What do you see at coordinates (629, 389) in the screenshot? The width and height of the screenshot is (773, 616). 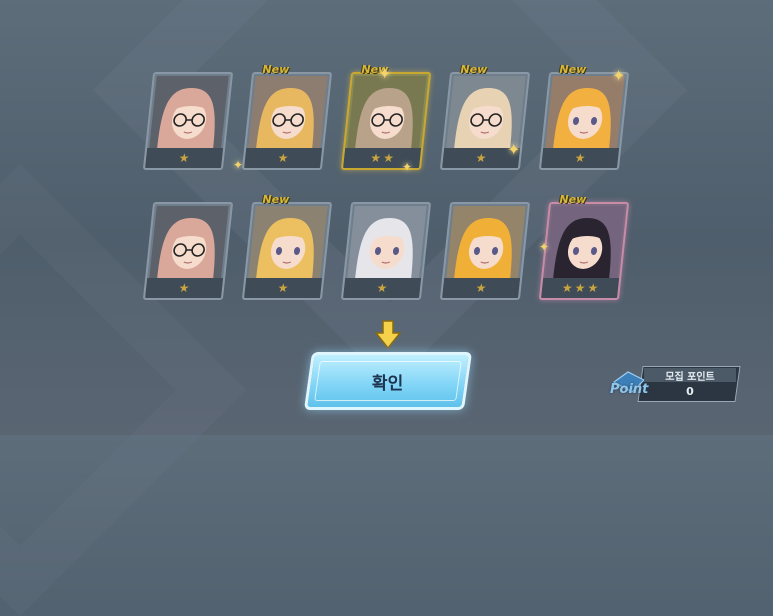 I see `point-icon-label: Point` at bounding box center [629, 389].